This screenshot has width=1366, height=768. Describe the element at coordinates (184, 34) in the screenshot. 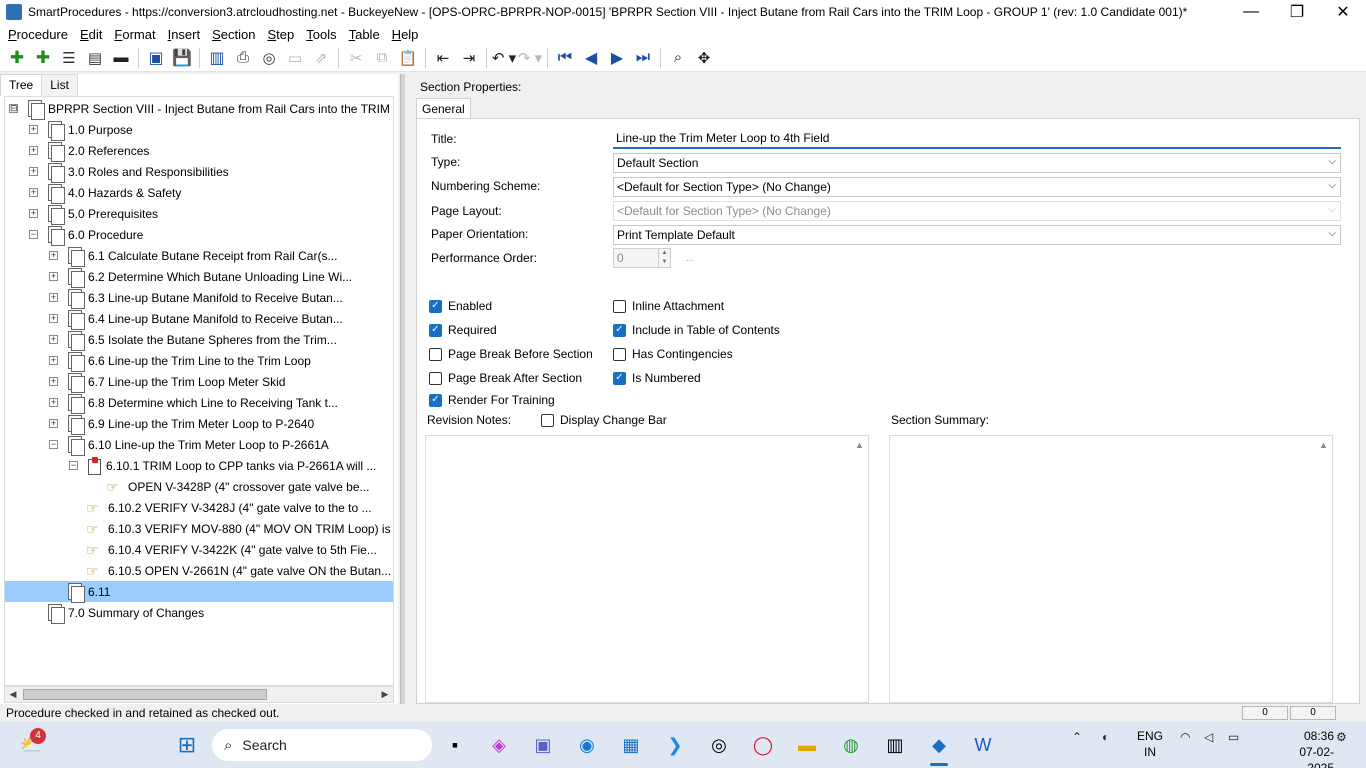

I see `menu-insert: Insert` at that location.